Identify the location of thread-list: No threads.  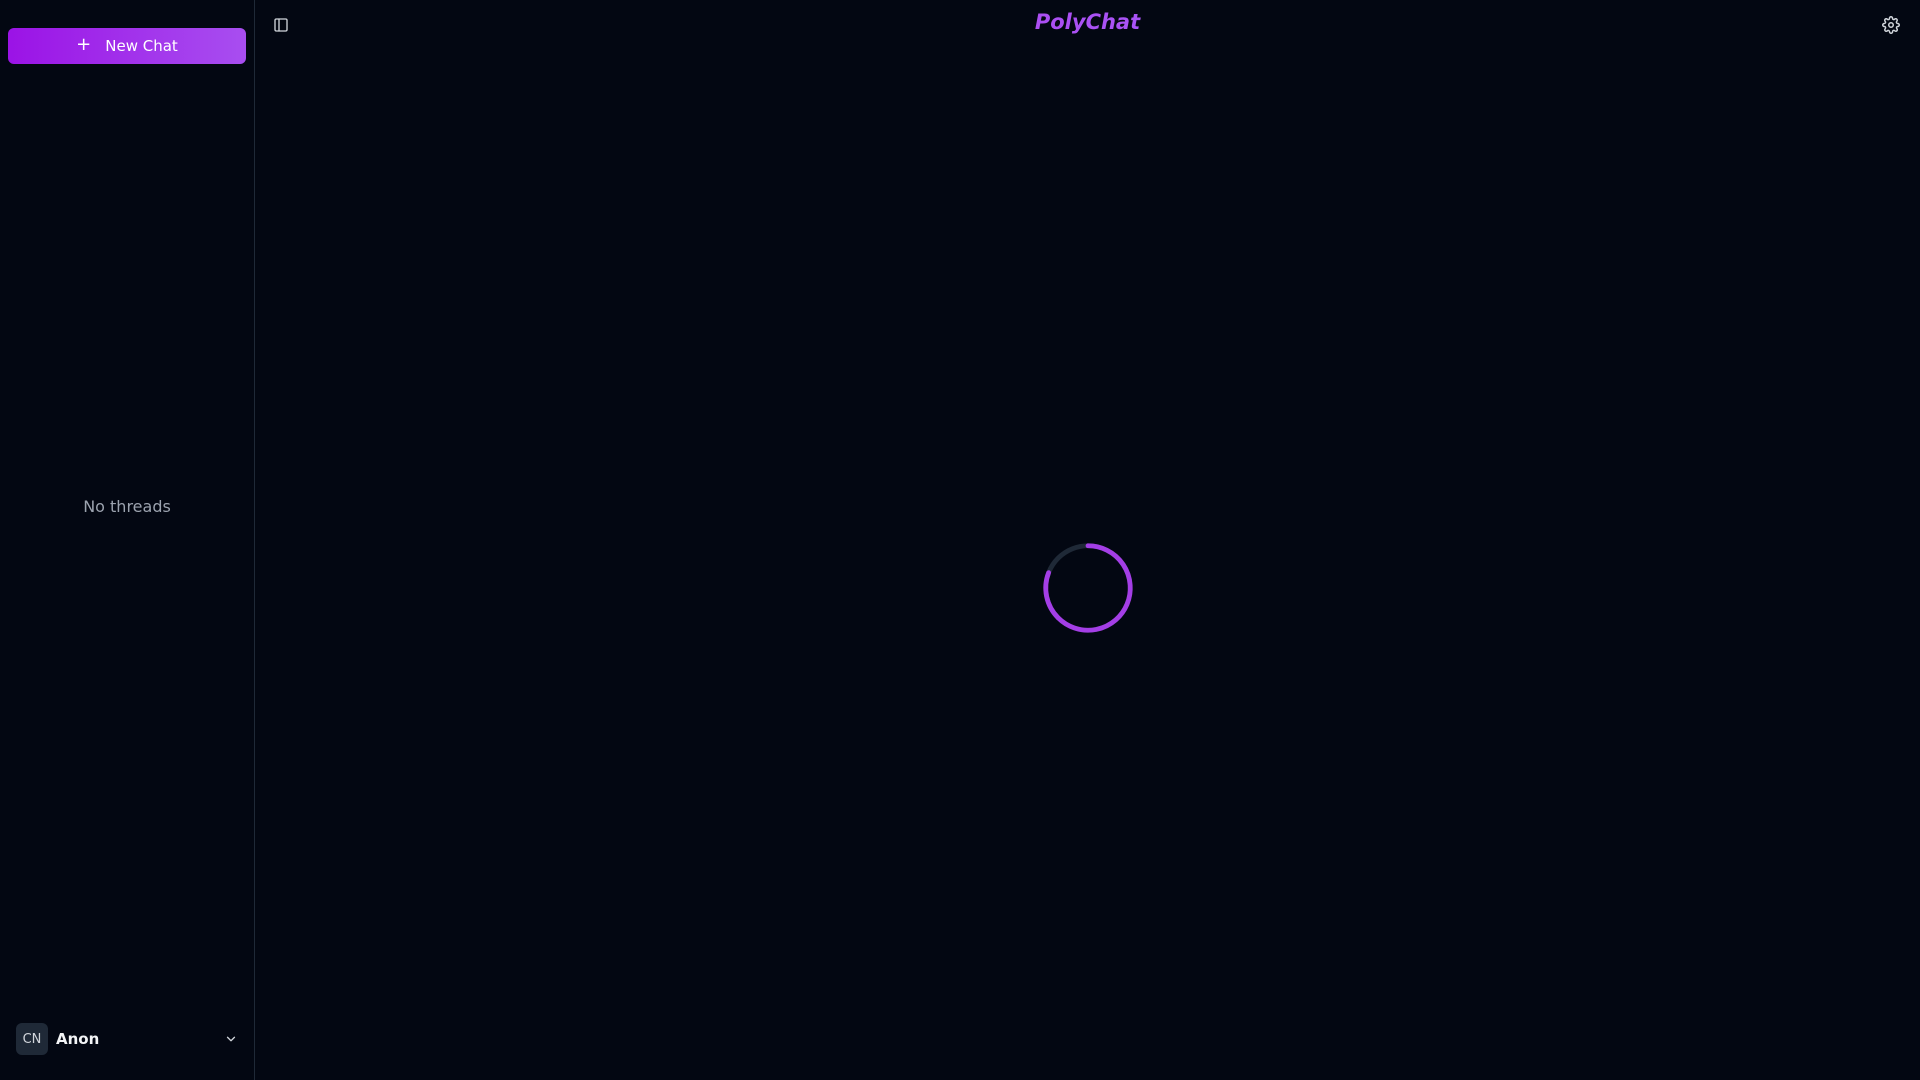
(127, 536).